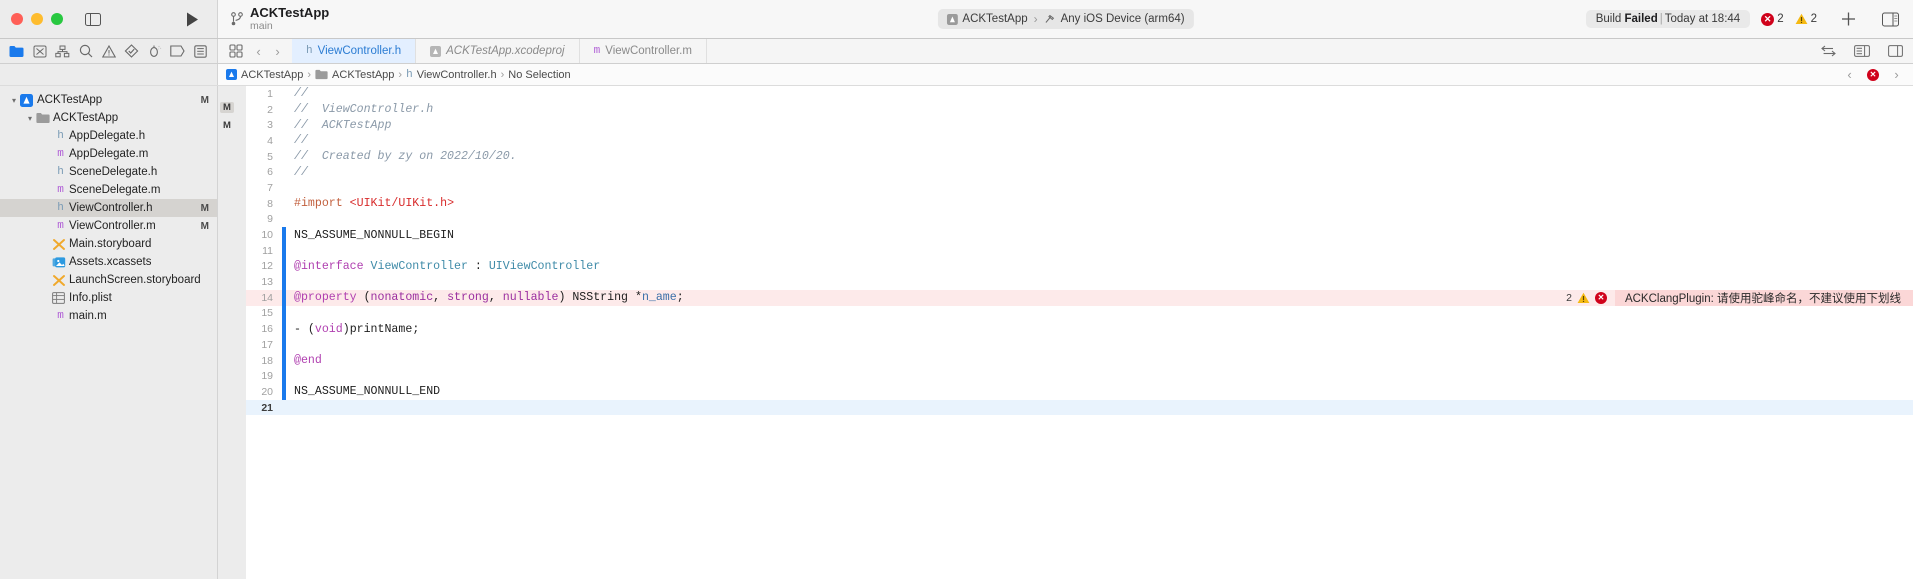  Describe the element at coordinates (1896, 74) in the screenshot. I see `next-issue-button: ›` at that location.